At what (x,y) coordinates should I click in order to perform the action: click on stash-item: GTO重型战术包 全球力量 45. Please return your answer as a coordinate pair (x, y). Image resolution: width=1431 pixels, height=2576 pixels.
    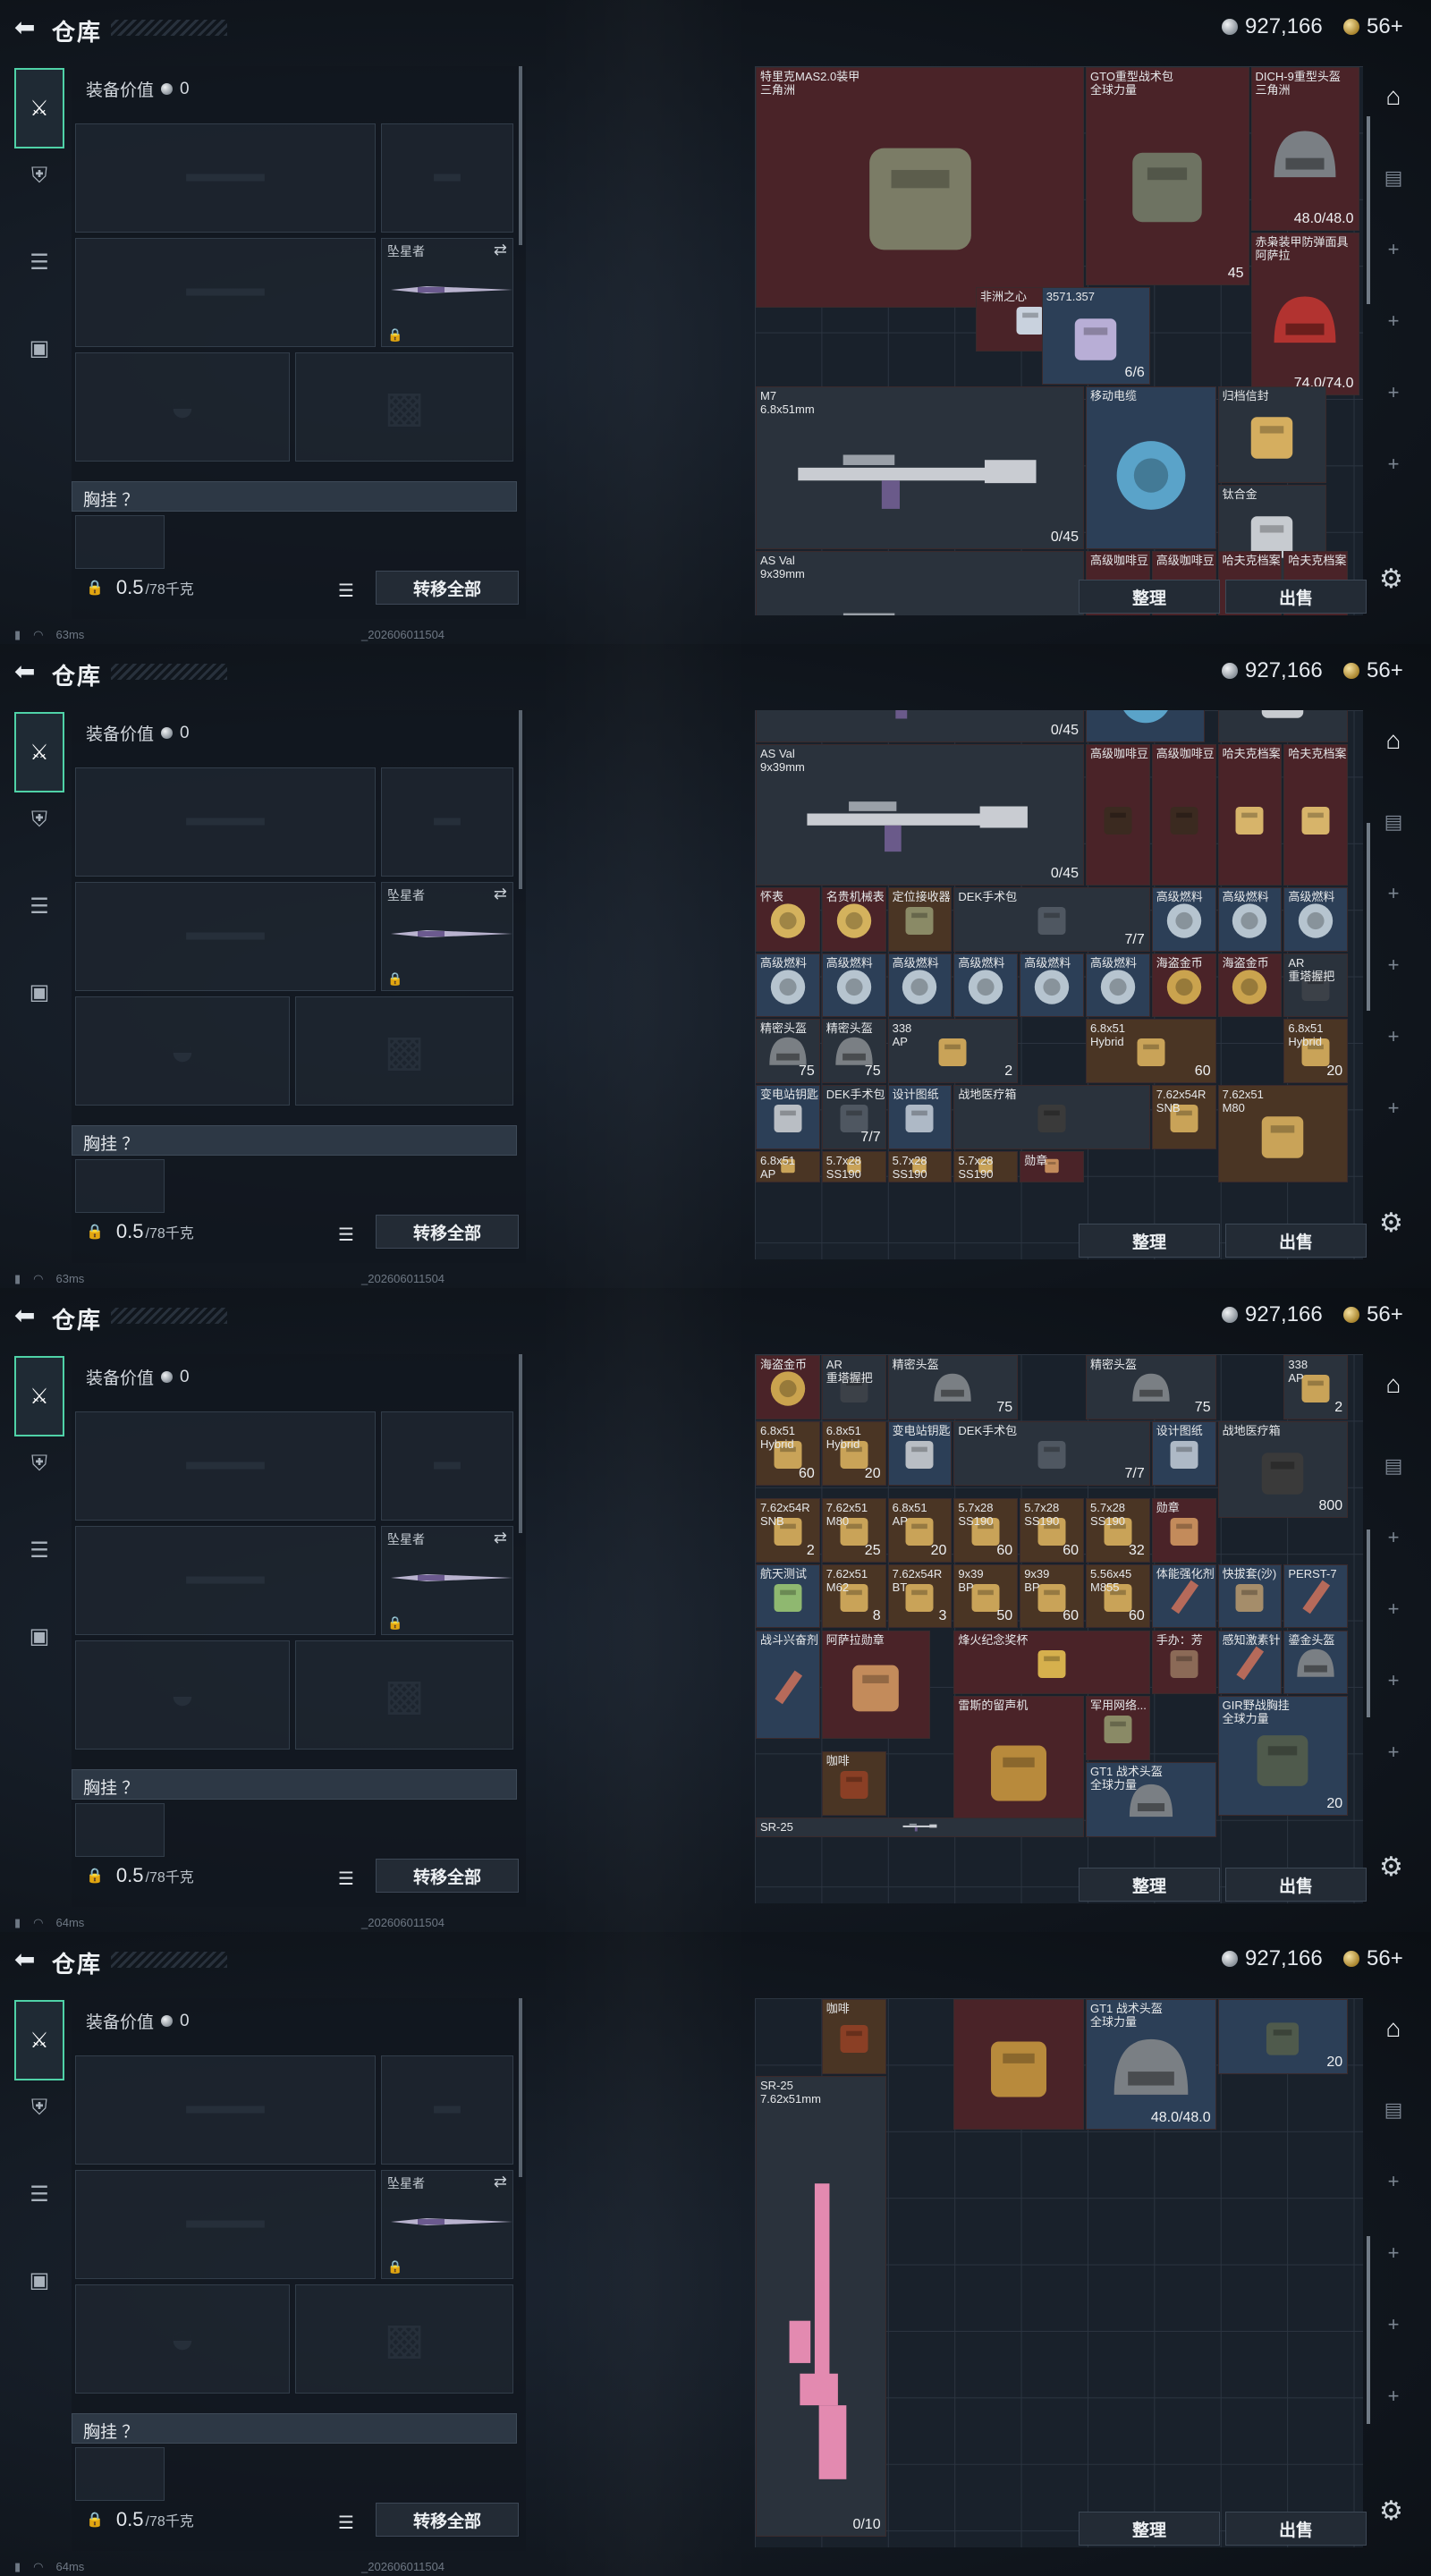
    Looking at the image, I should click on (1168, 176).